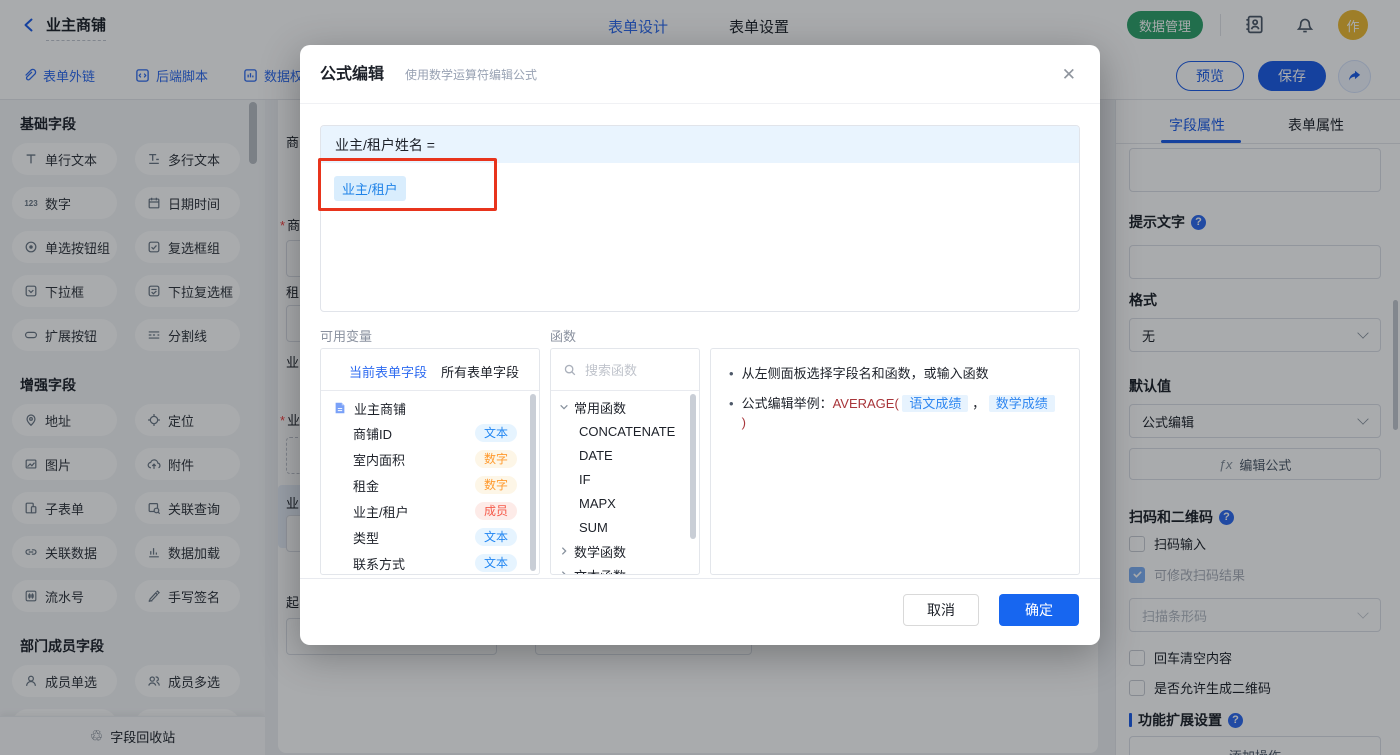 This screenshot has height=755, width=1400. I want to click on type-badge: 成员, so click(495, 511).